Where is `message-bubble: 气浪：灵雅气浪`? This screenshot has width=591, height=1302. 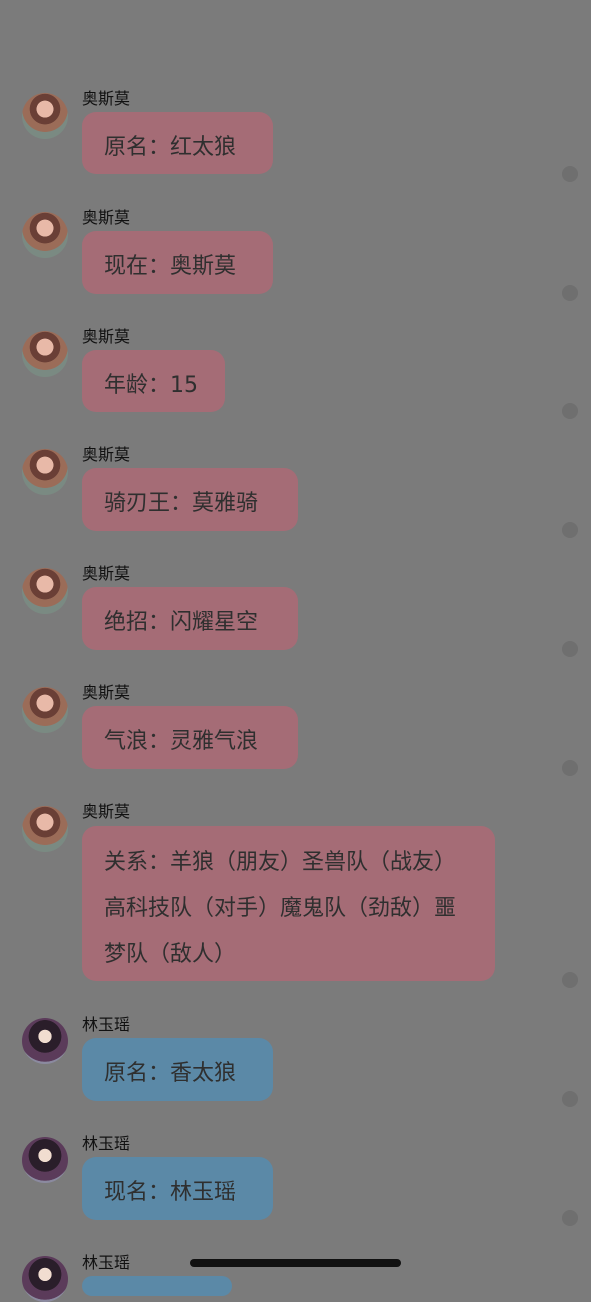
message-bubble: 气浪：灵雅气浪 is located at coordinates (190, 737).